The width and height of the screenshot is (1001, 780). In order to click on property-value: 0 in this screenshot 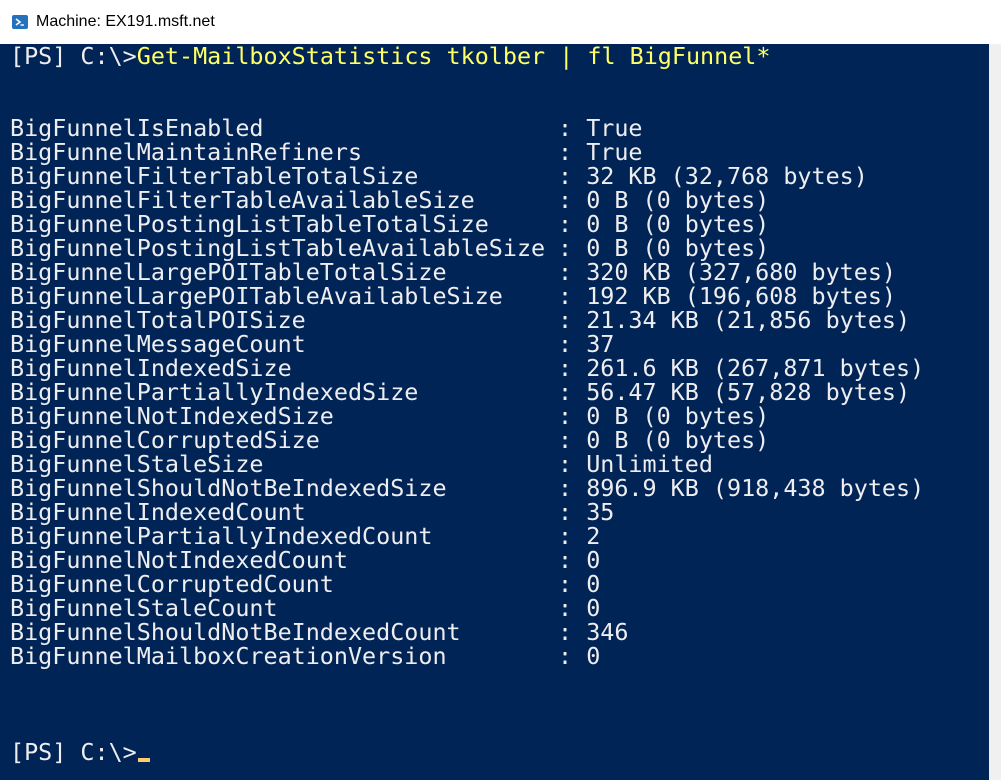, I will do `click(593, 656)`.